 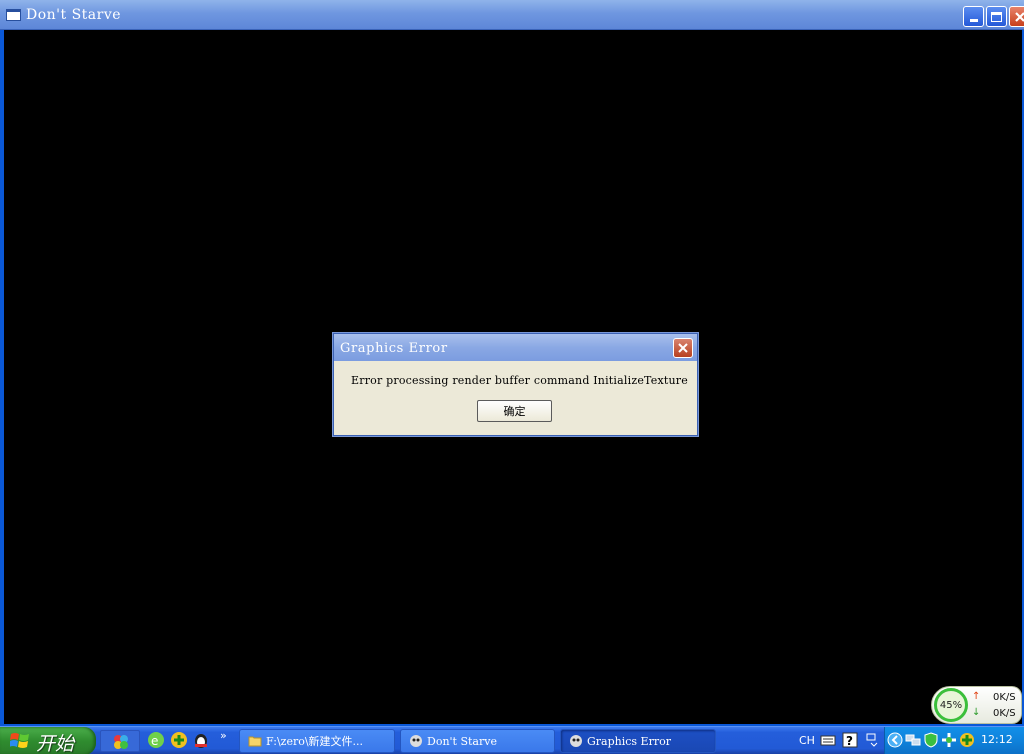 I want to click on task-dont-starve: Don't Starve, so click(x=477, y=741).